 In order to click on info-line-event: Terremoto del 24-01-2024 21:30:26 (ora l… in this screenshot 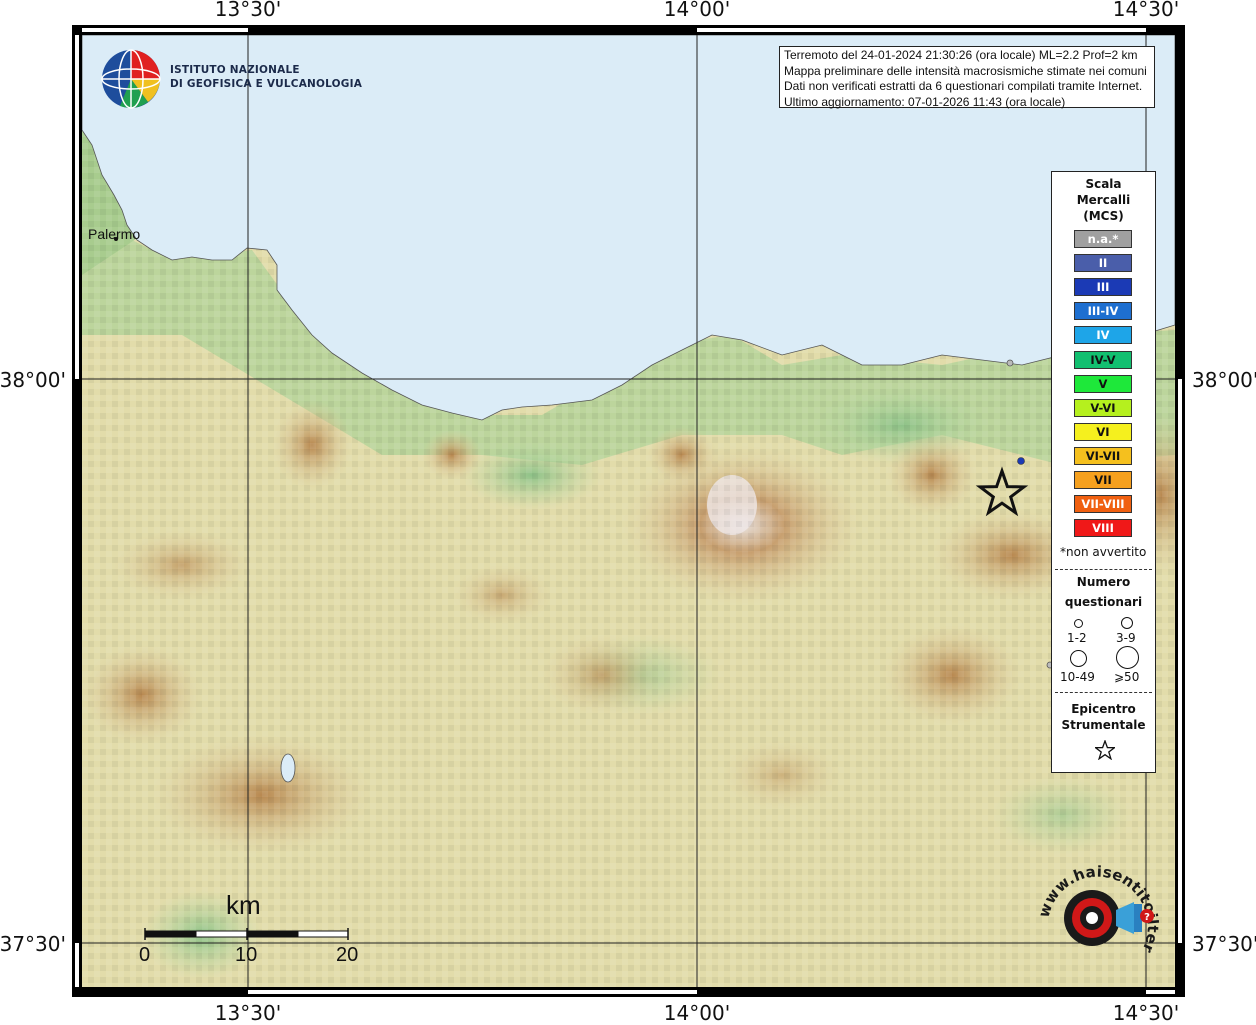, I will do `click(961, 55)`.